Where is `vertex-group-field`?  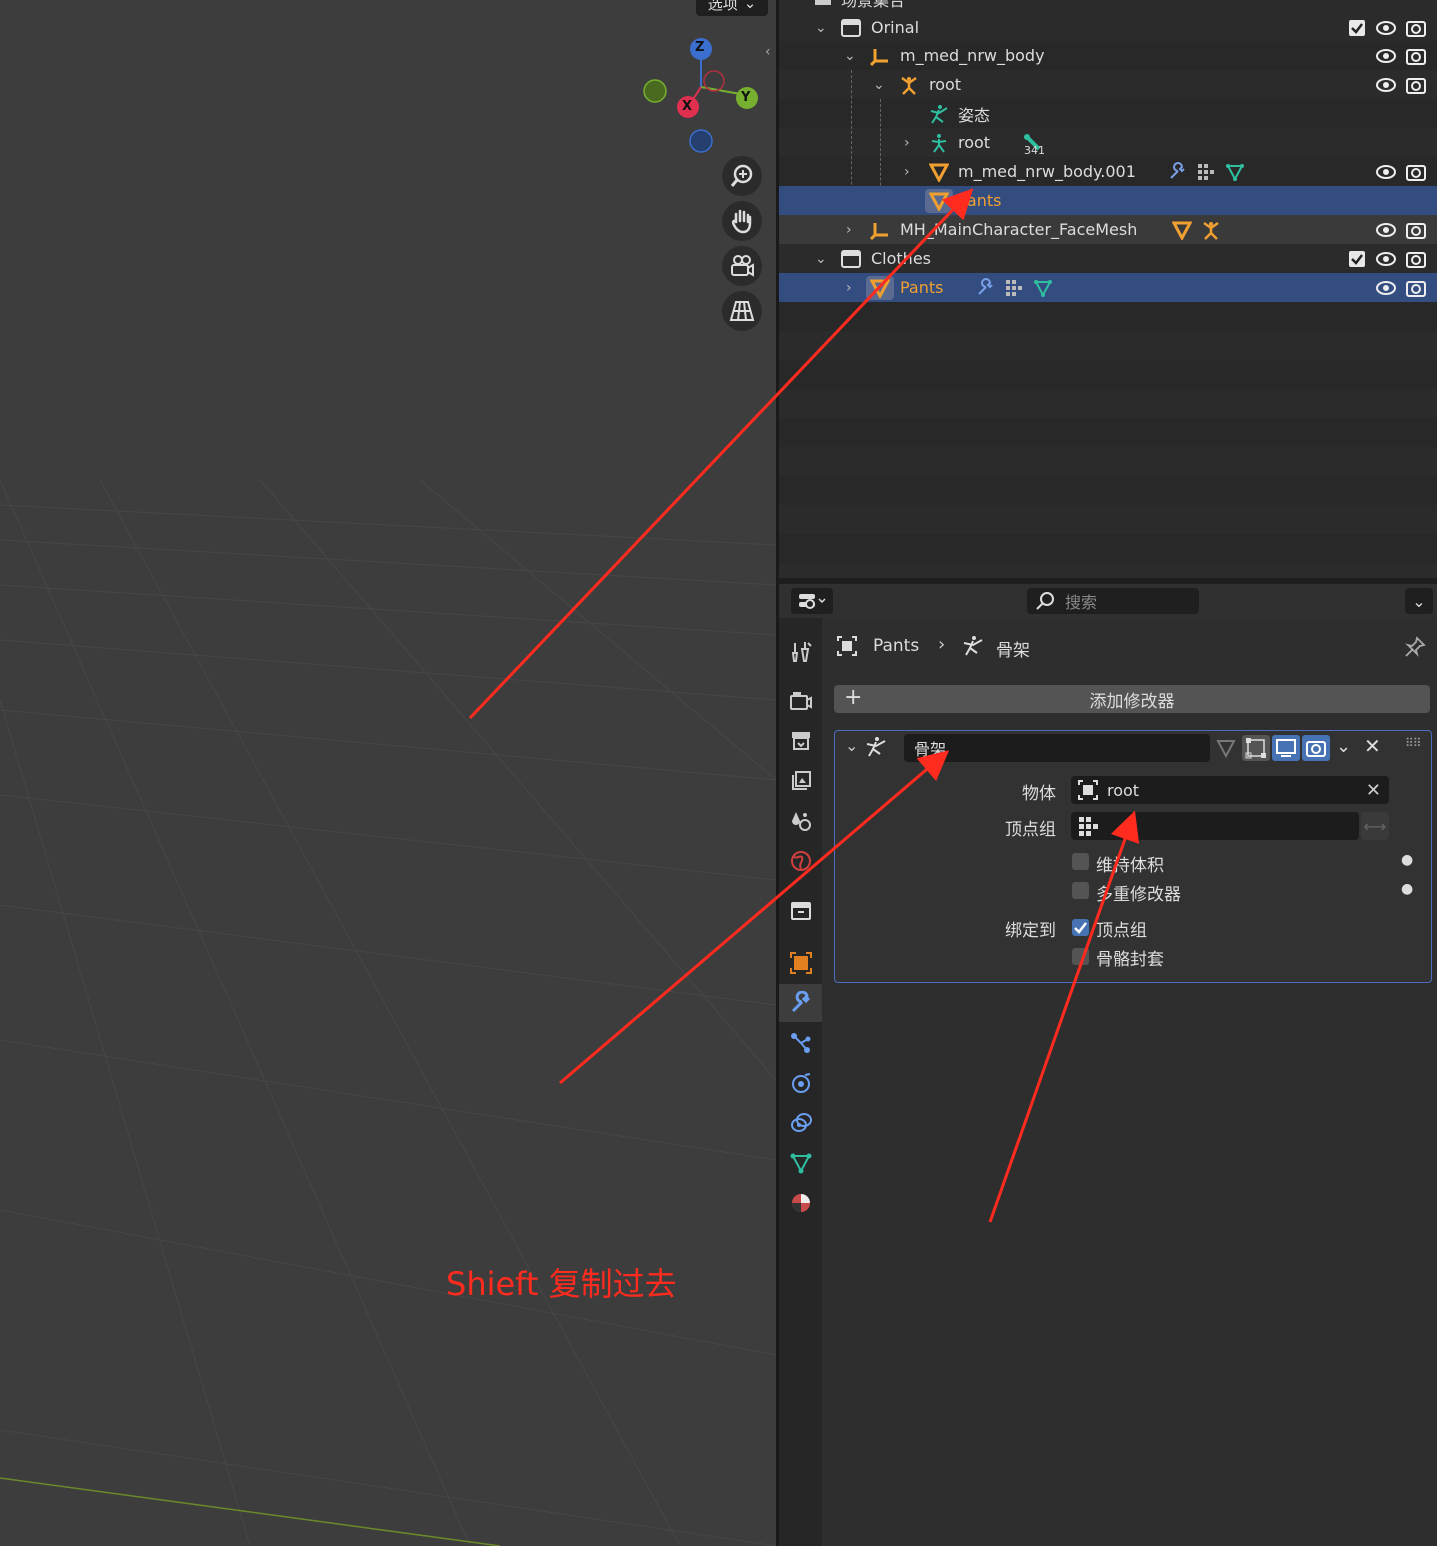
vertex-group-field is located at coordinates (1215, 826).